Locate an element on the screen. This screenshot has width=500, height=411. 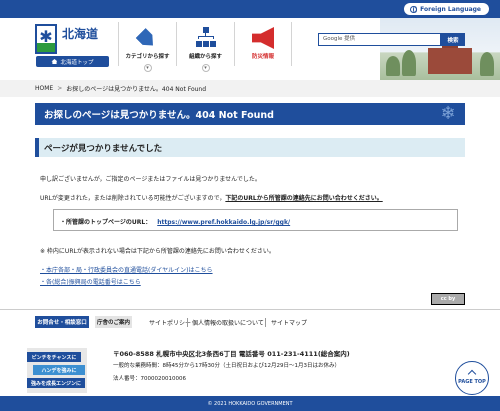
promo-banner: ピンチをチャンスに ハンデを強みに 強みを成長エンジンに is located at coordinates (57, 370).